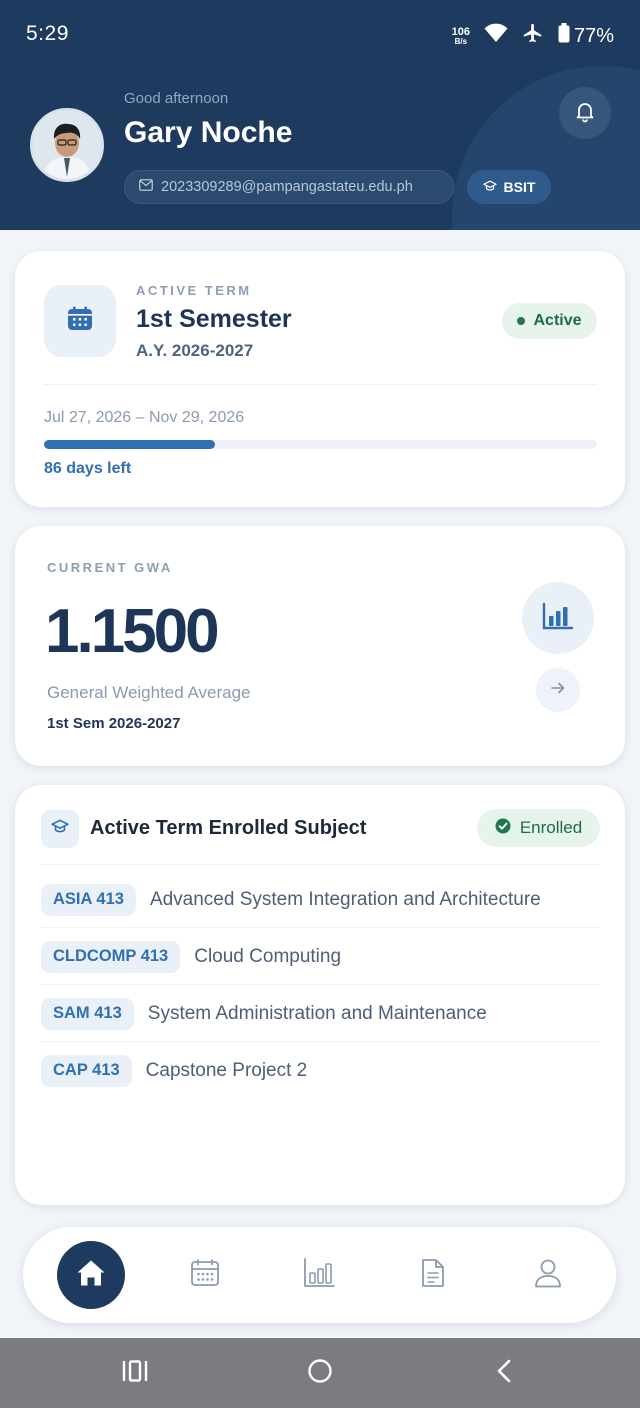  I want to click on nav-grades, so click(319, 1275).